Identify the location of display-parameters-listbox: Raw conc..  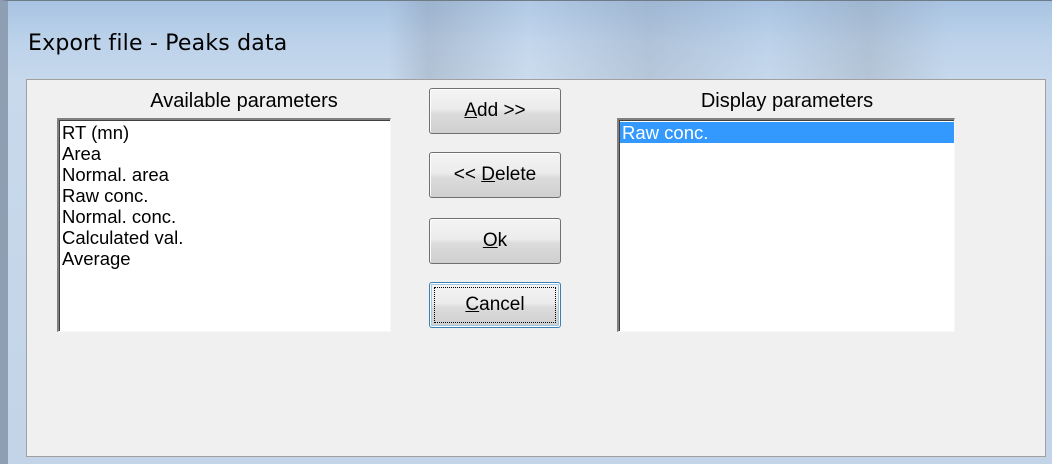
(786, 225).